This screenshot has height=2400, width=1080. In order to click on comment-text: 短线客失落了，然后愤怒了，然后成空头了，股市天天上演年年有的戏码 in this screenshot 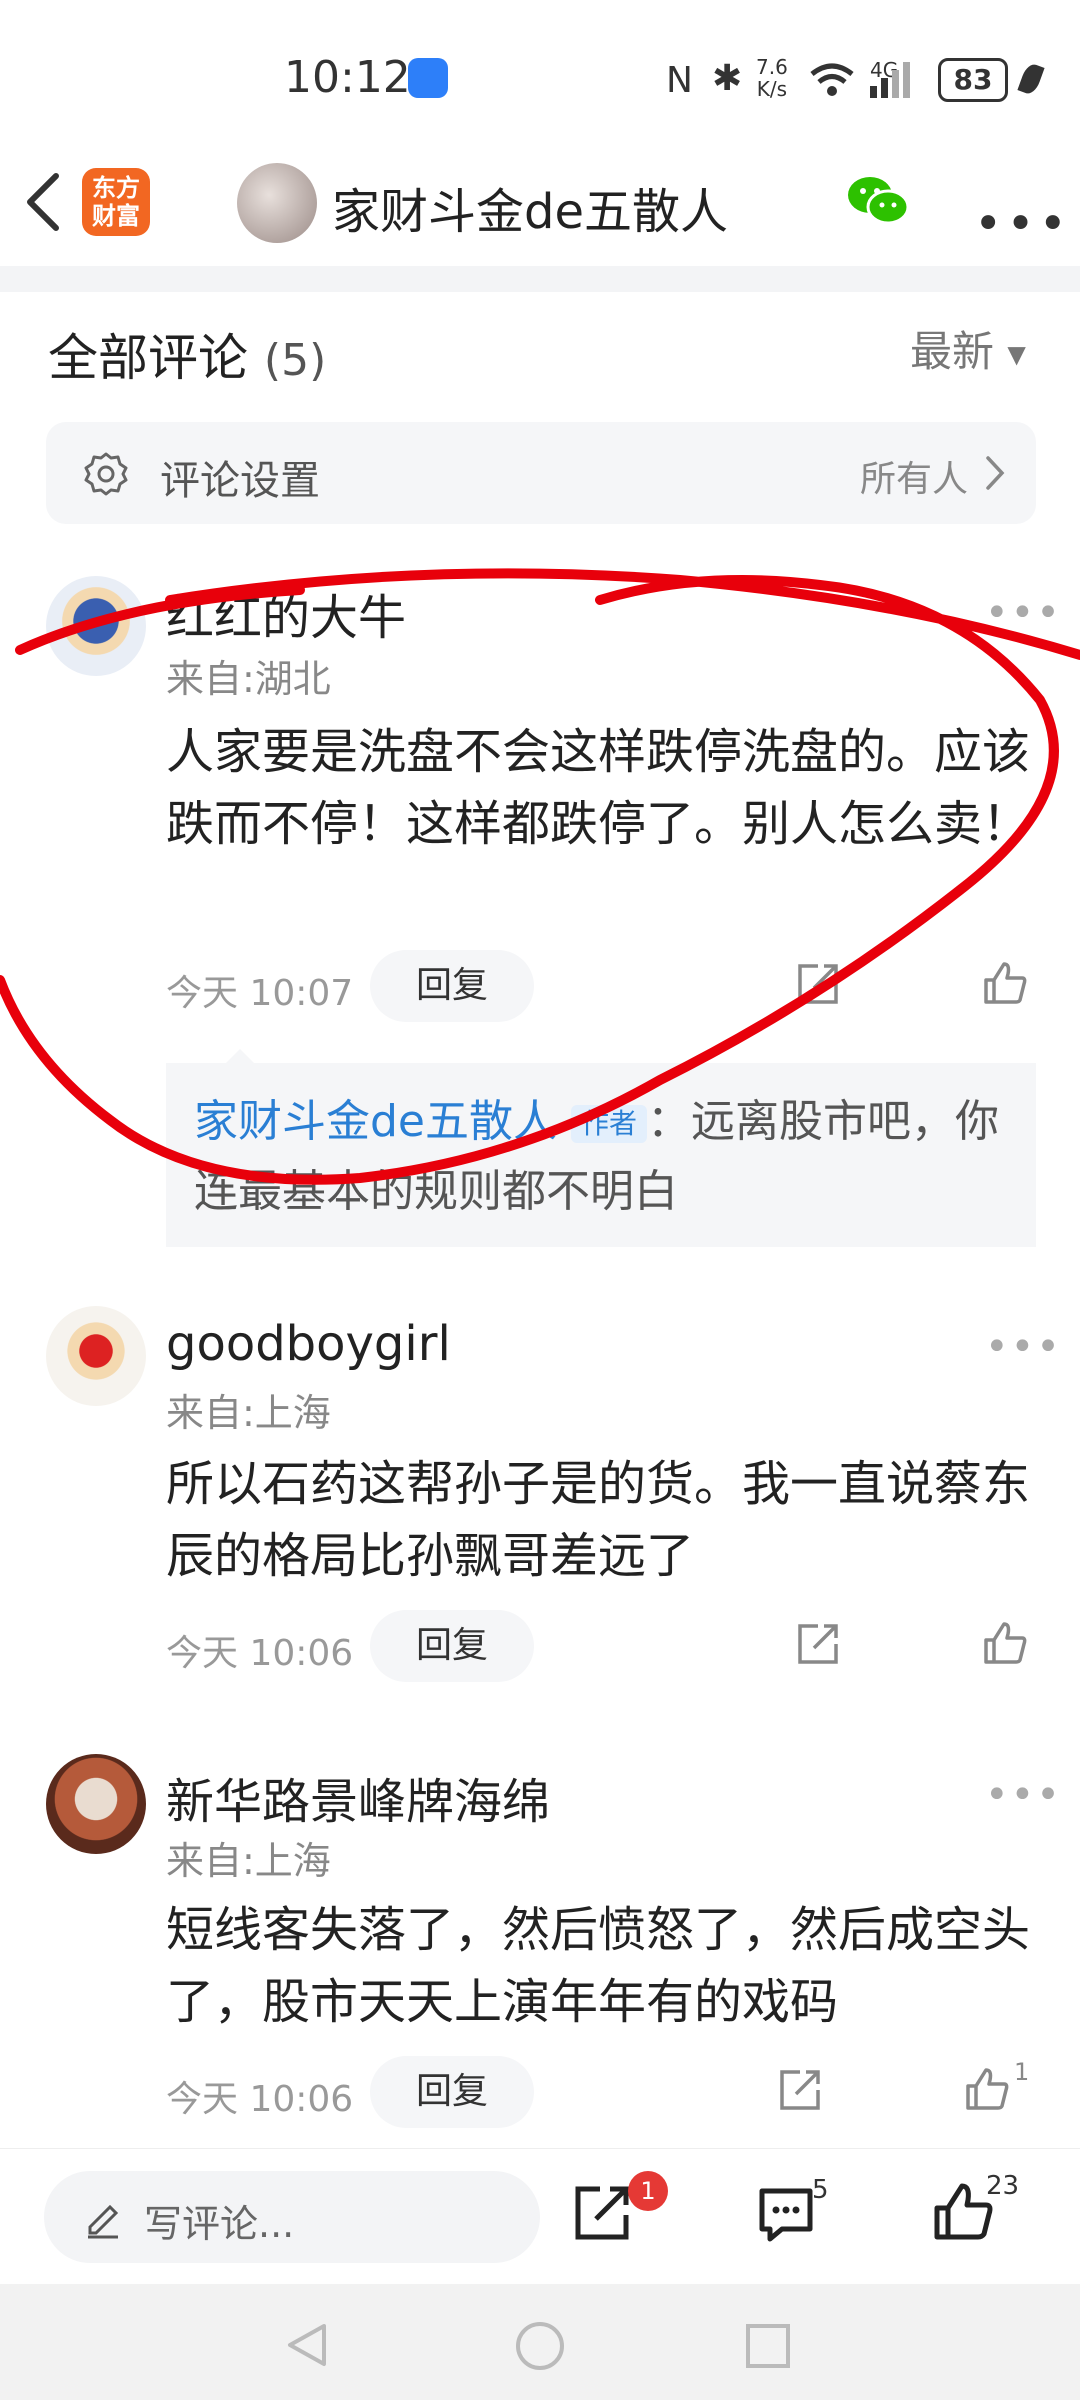, I will do `click(598, 1966)`.